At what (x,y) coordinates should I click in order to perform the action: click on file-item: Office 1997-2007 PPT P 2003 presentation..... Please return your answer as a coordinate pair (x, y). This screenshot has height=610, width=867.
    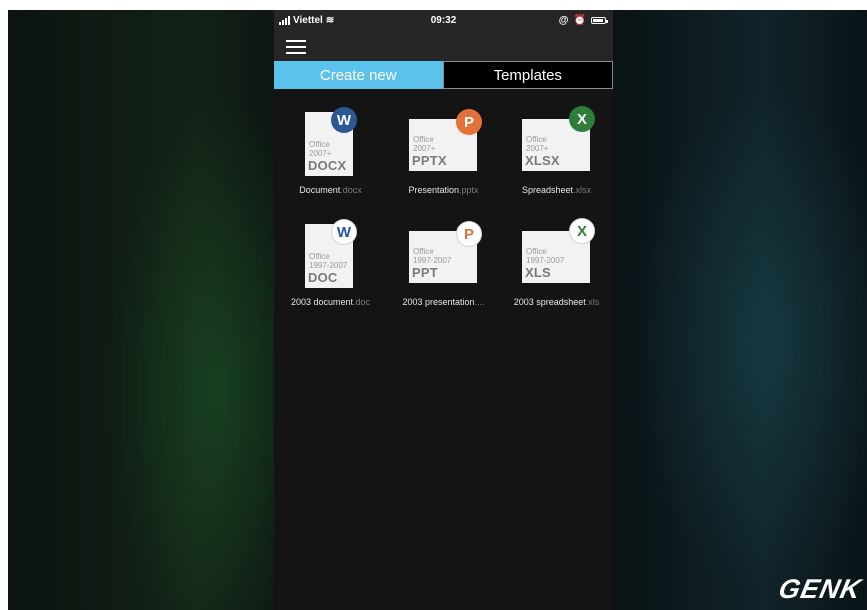
    Looking at the image, I should click on (443, 267).